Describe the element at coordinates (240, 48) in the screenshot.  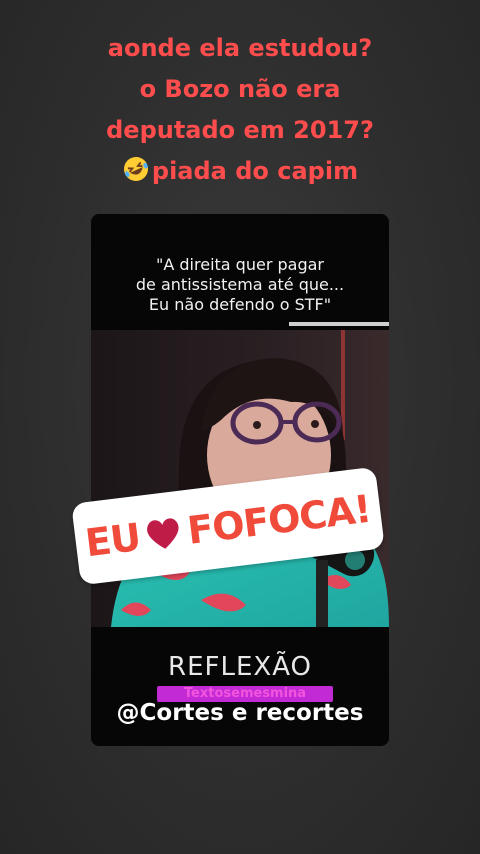
I see `caption-line-1: aonde ela estudou?` at that location.